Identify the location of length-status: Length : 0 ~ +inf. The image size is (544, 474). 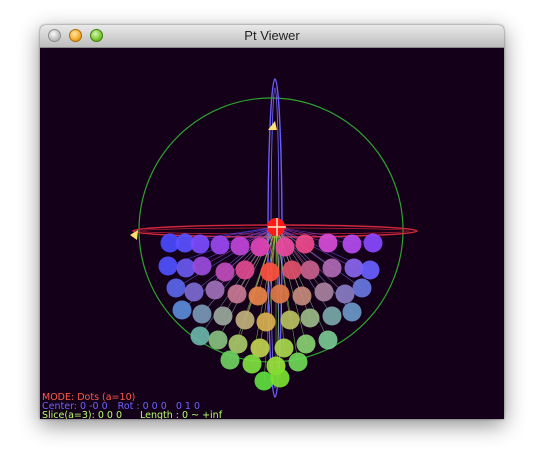
(181, 415).